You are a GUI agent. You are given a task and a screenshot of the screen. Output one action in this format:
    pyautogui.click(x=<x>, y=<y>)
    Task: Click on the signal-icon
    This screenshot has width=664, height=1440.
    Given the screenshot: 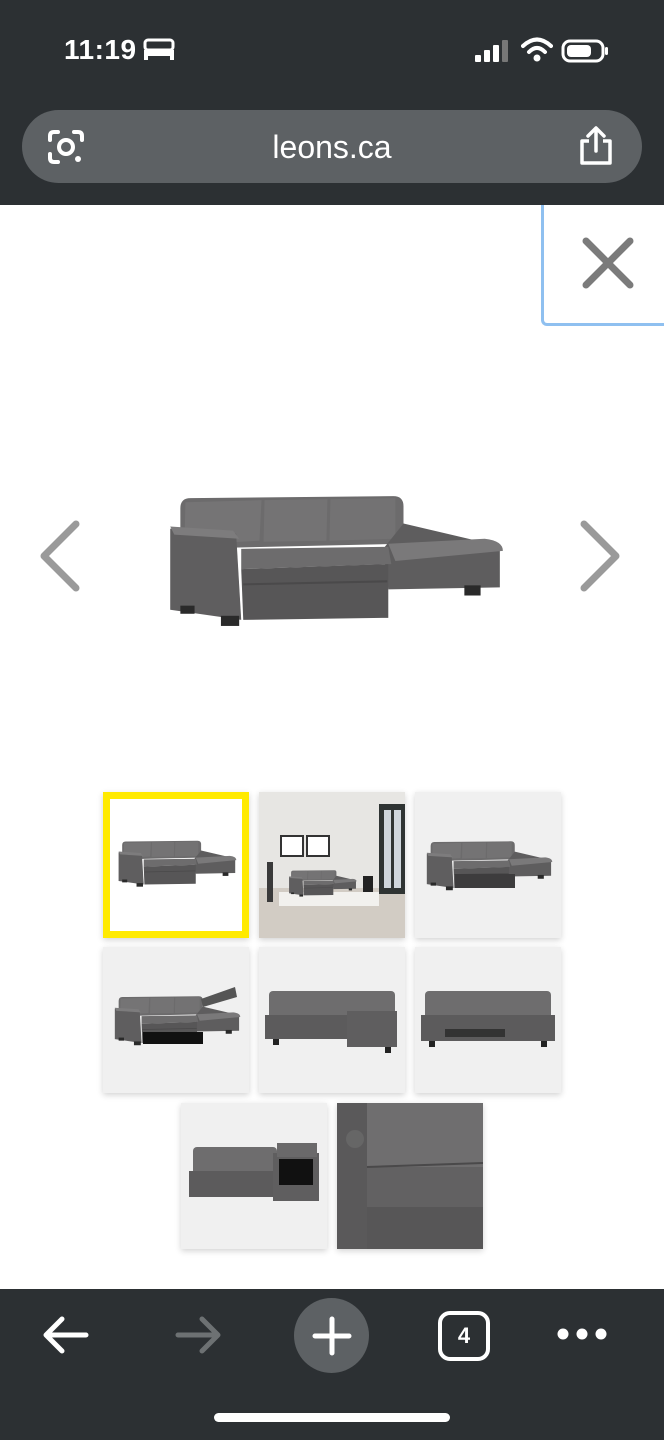 What is the action you would take?
    pyautogui.click(x=491, y=51)
    